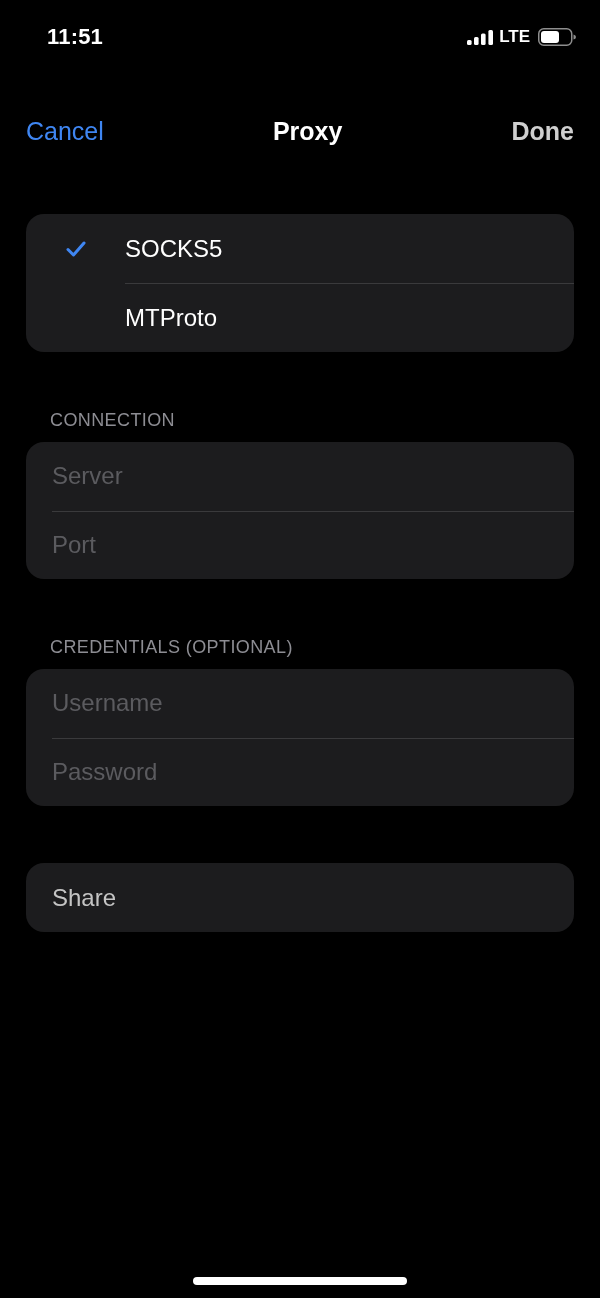 The height and width of the screenshot is (1298, 600). Describe the element at coordinates (113, 420) in the screenshot. I see `section-header: CONNECTION` at that location.